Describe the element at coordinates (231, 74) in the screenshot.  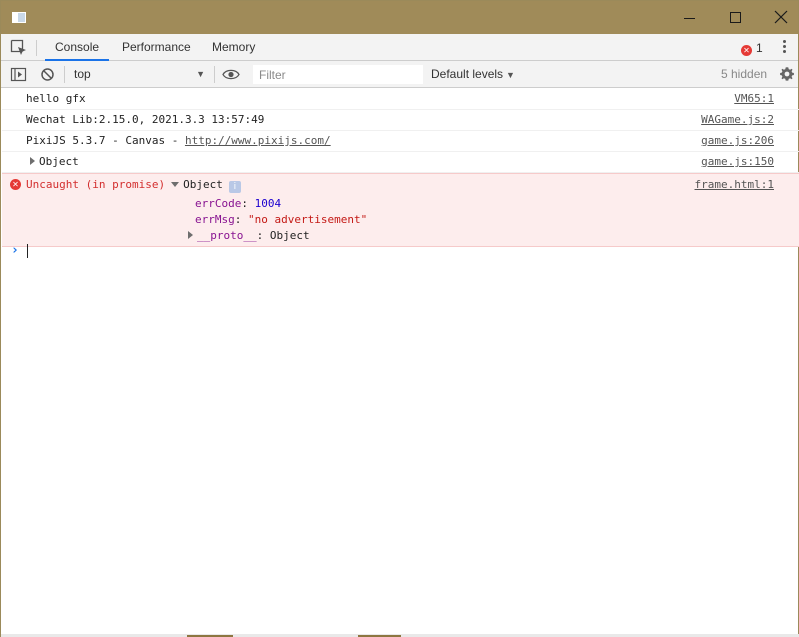
I see `eye-icon` at that location.